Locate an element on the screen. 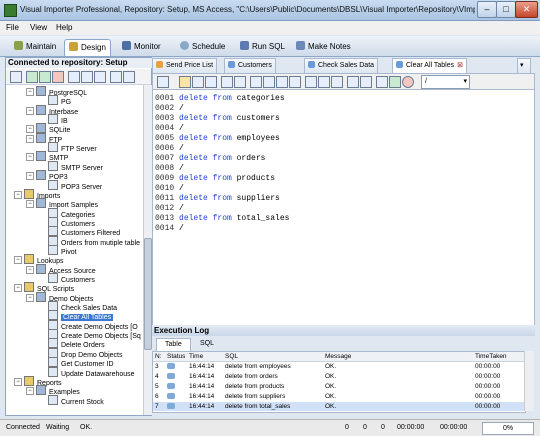 This screenshot has width=540, height=436. refresh-icon is located at coordinates (116, 77).